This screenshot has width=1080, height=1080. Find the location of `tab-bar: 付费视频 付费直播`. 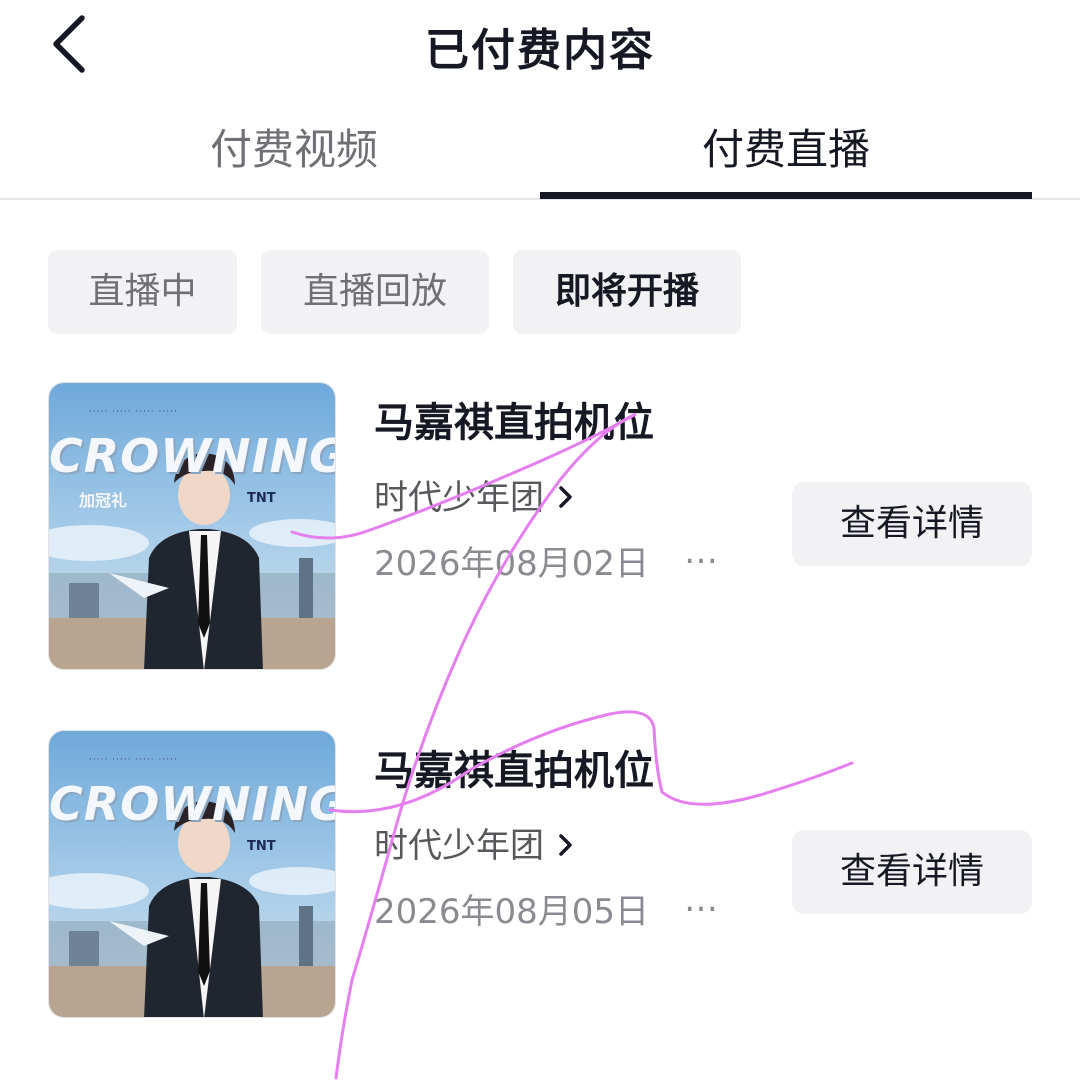

tab-bar: 付费视频 付费直播 is located at coordinates (540, 150).